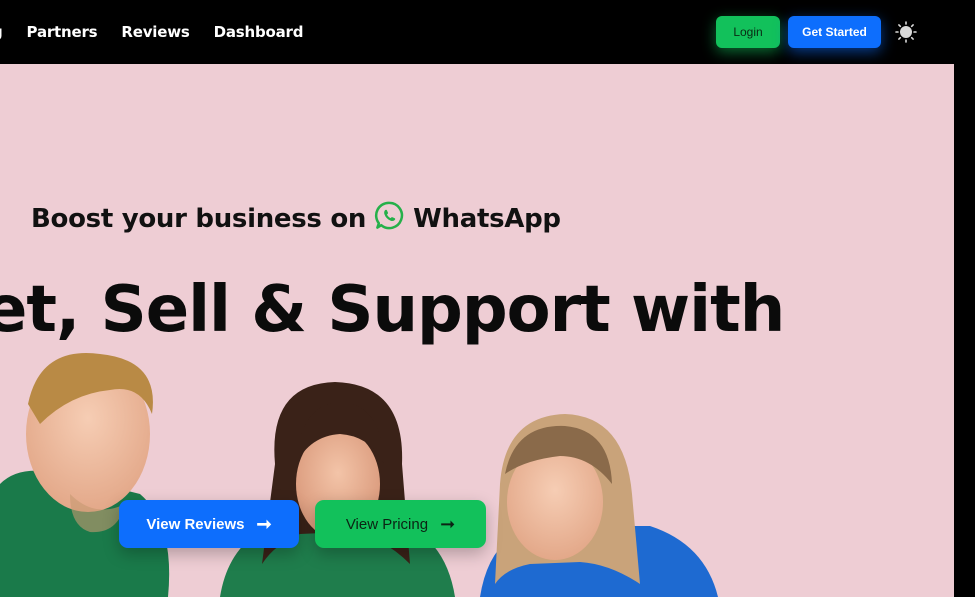  I want to click on view-reviews-label: View Reviews, so click(195, 524).